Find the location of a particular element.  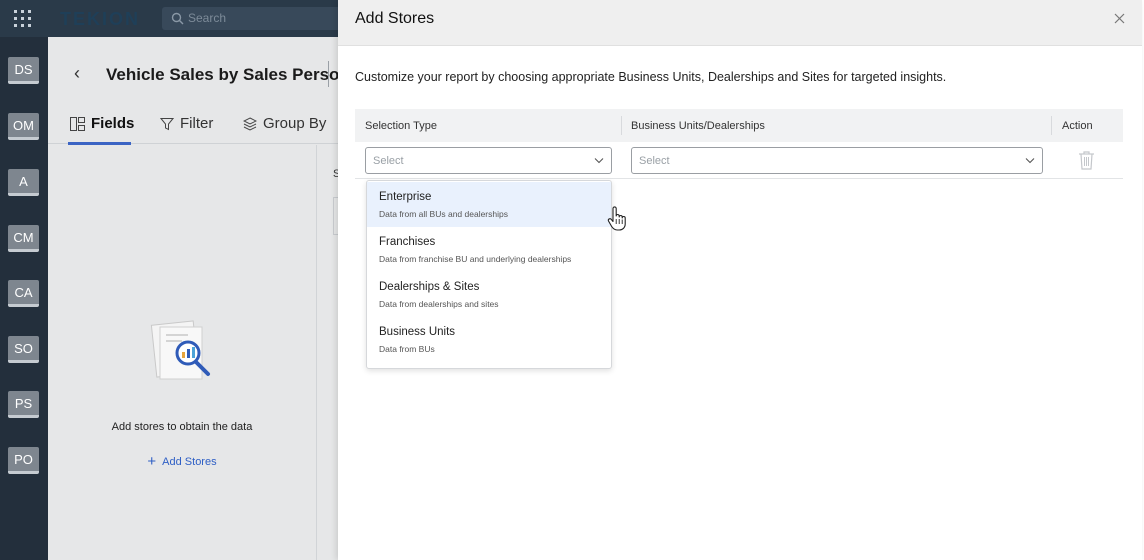

search-placeholder: Search is located at coordinates (207, 18).